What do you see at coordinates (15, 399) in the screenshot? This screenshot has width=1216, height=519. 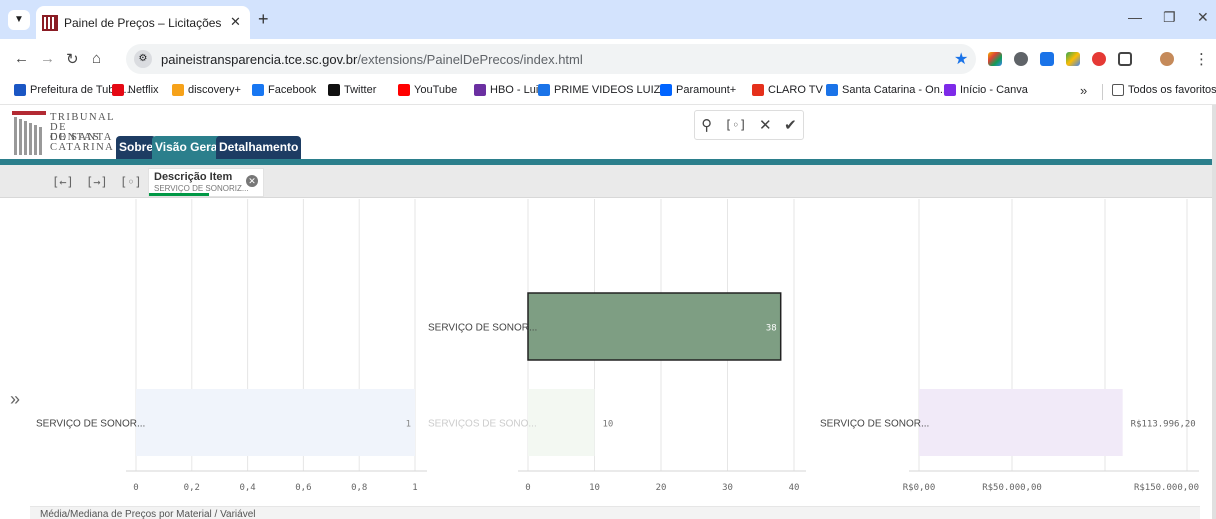 I see `expand-panel-icon: »` at bounding box center [15, 399].